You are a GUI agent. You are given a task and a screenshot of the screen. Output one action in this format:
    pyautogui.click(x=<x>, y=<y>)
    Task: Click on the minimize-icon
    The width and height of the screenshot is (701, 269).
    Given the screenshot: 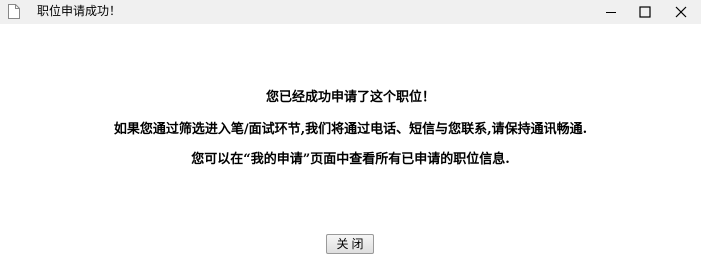 What is the action you would take?
    pyautogui.click(x=611, y=12)
    